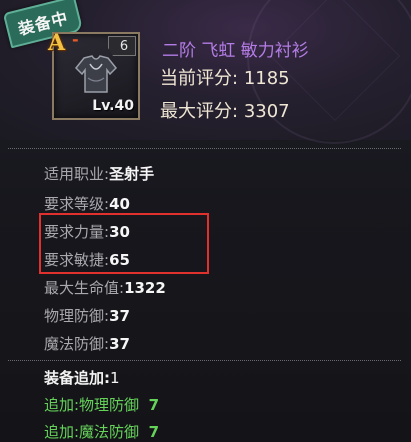 This screenshot has width=411, height=442. I want to click on enhance-level-tag: 6, so click(122, 46).